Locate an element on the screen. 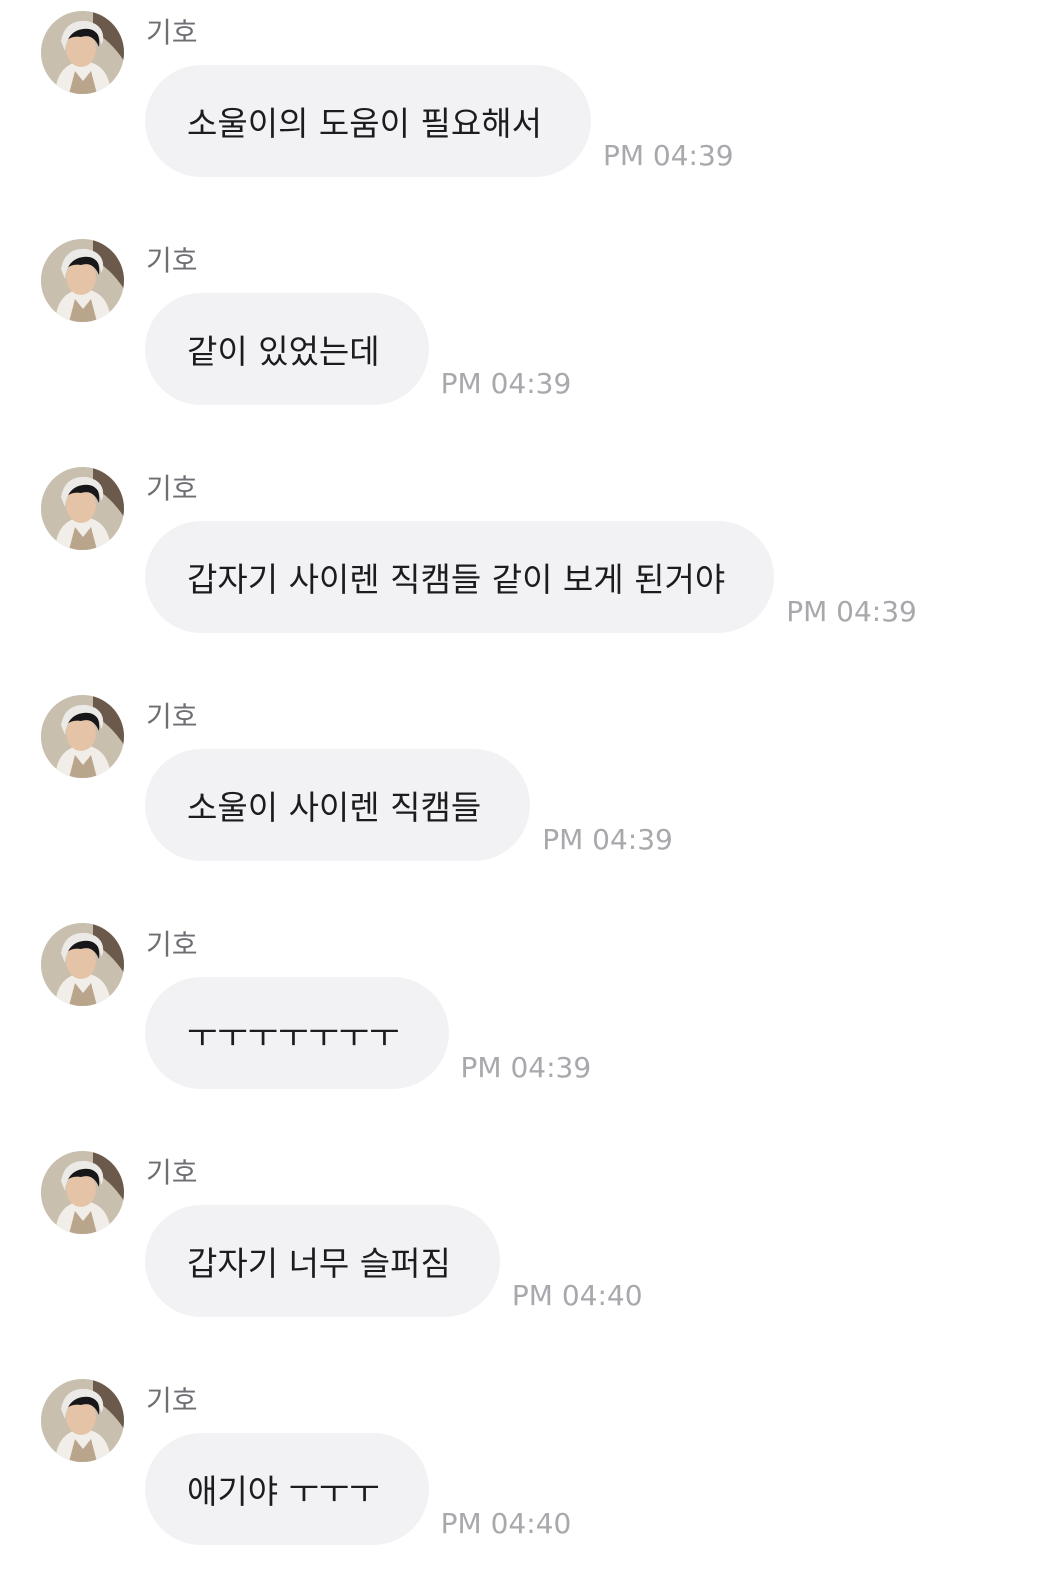 This screenshot has height=1593, width=1046. message-bubble: 갑자기 사이렌 직캠들 같이 보게 된거야 is located at coordinates (460, 577).